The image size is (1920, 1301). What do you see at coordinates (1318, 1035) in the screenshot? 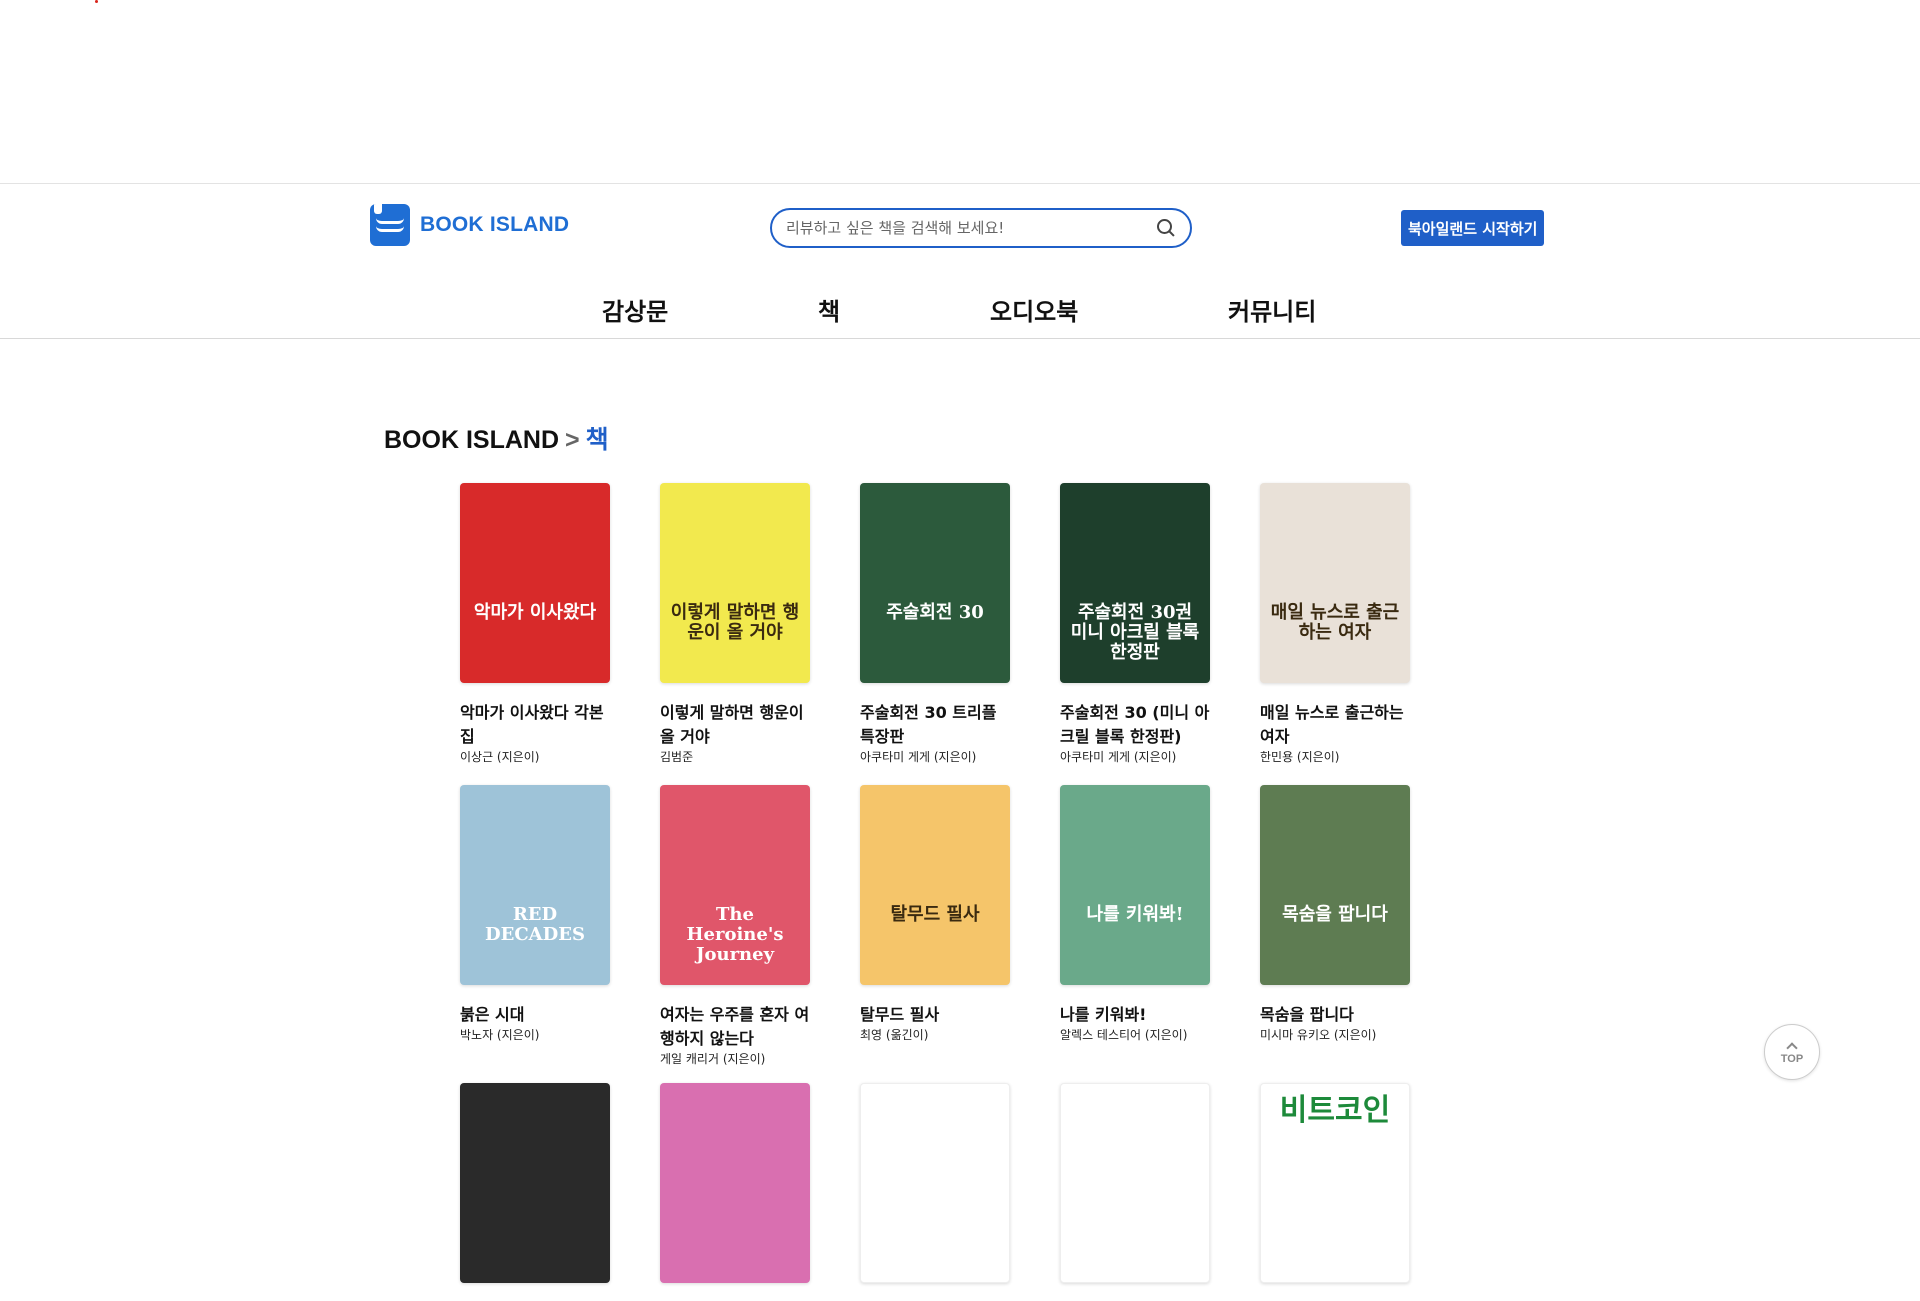
I see `book-author: 미시마 유키오 (지은이)` at bounding box center [1318, 1035].